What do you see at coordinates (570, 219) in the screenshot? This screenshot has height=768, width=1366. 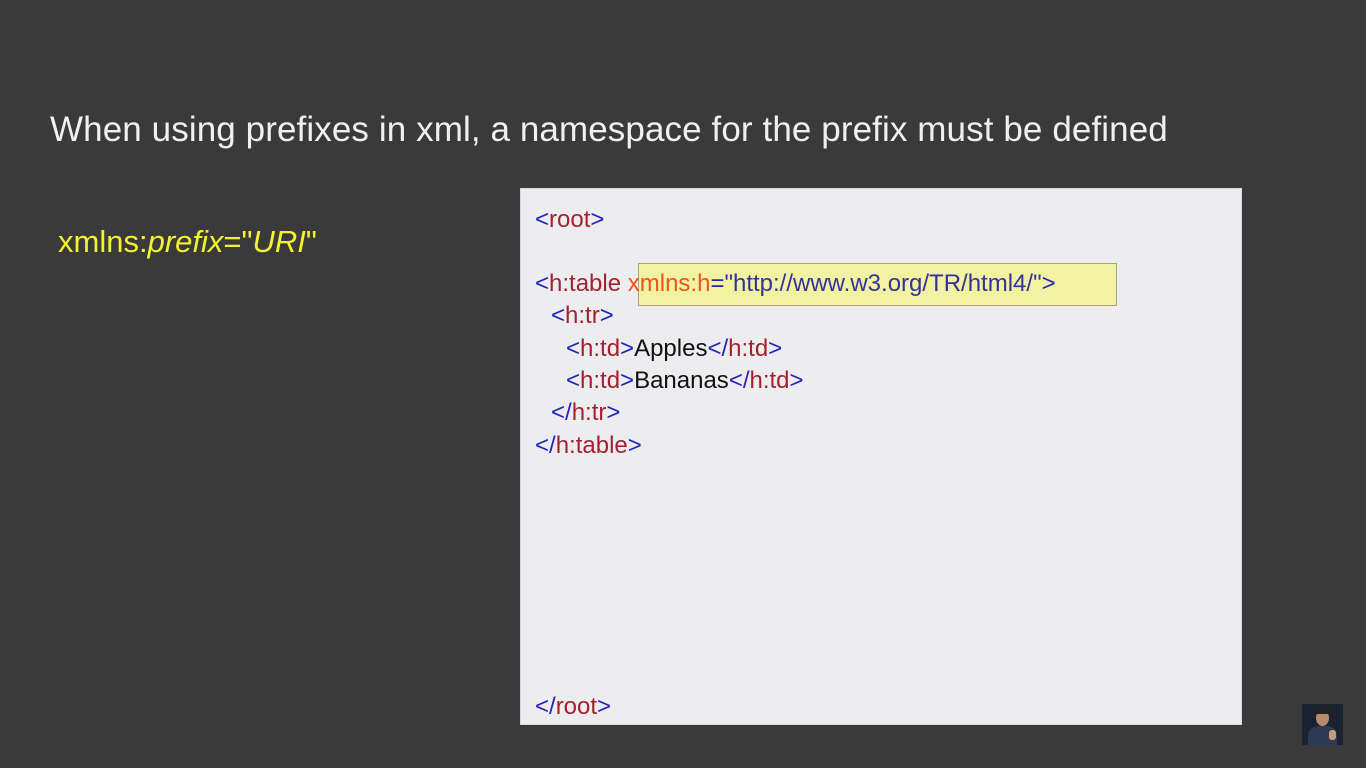 I see `code-line-root-open: <root>` at bounding box center [570, 219].